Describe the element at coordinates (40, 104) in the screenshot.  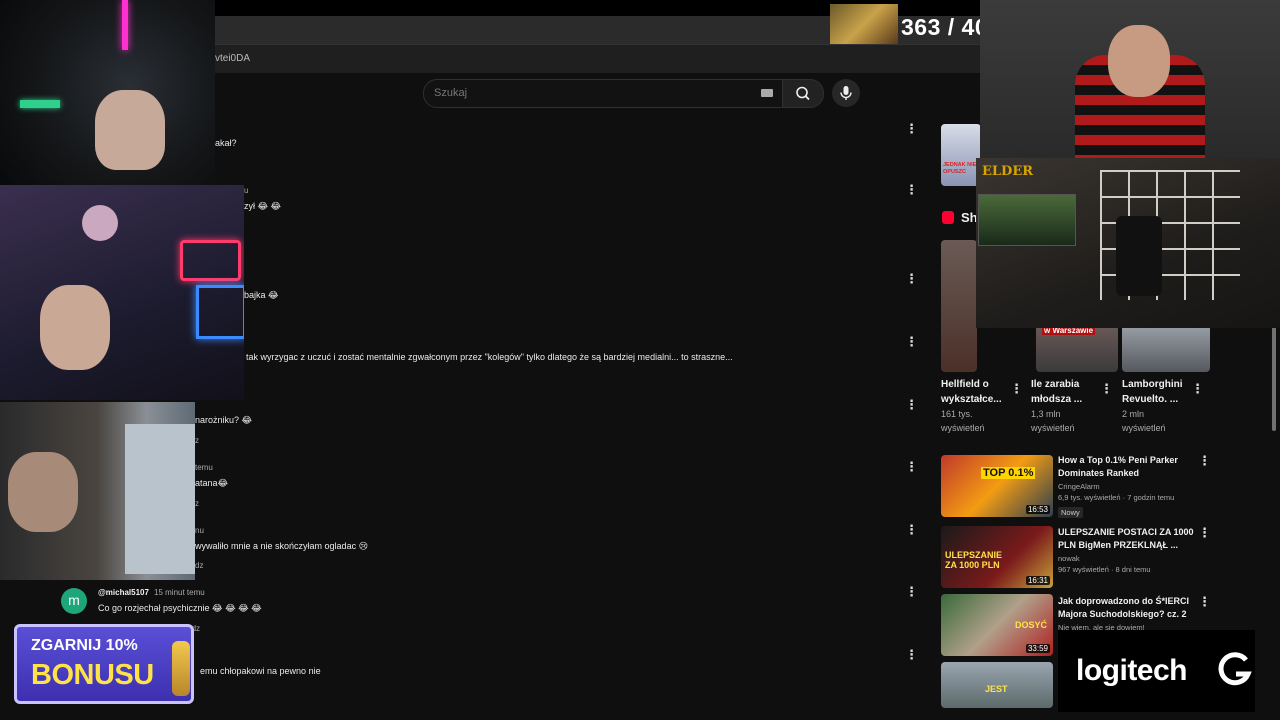
I see `led-strip` at that location.